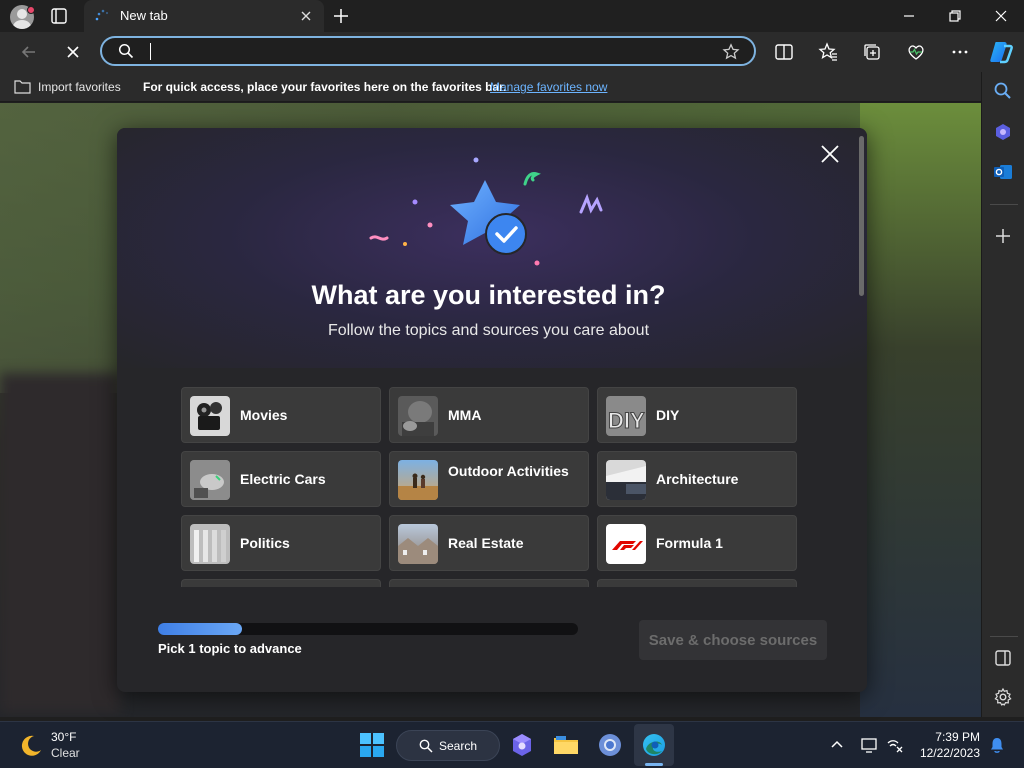  I want to click on tab-title: New tab, so click(144, 15).